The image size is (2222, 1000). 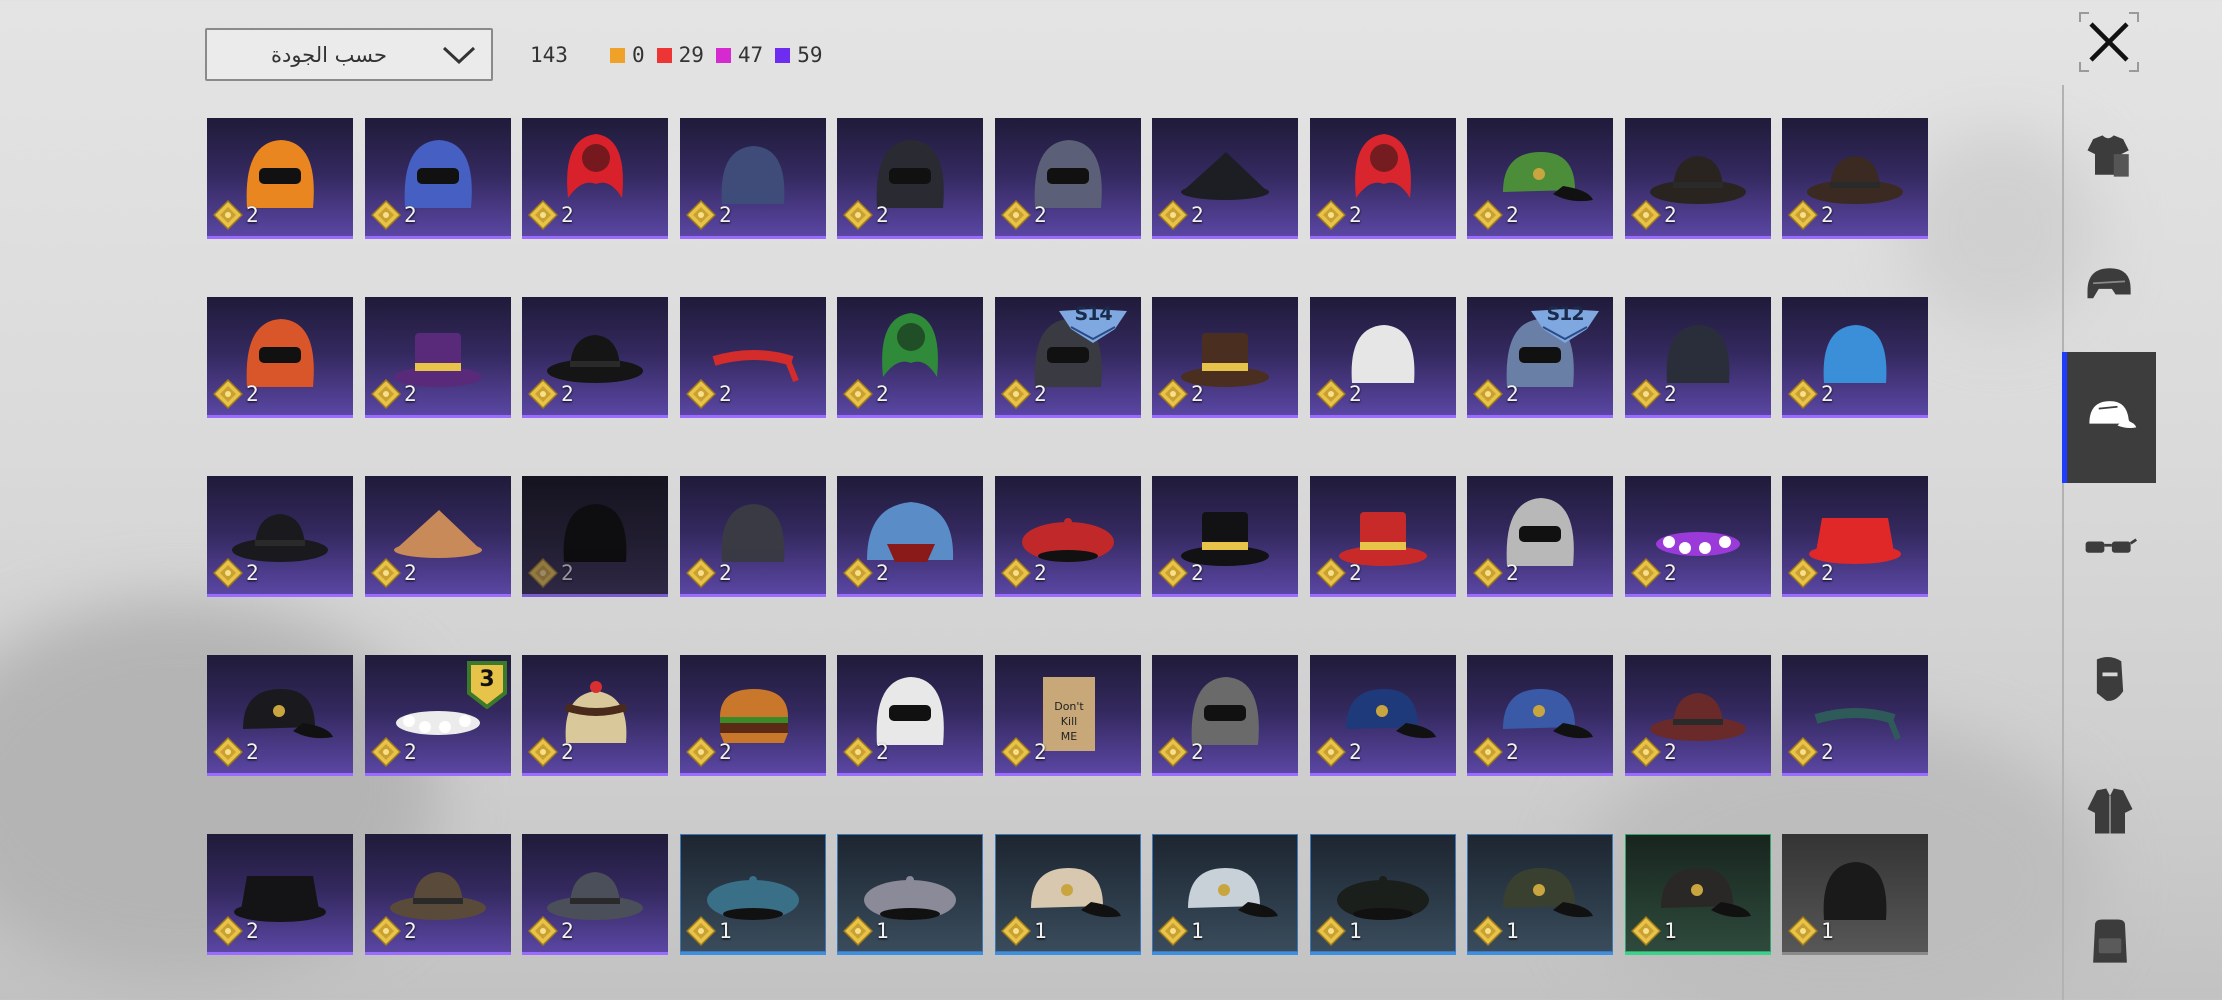 What do you see at coordinates (2109, 417) in the screenshot?
I see `category-tab-hats` at bounding box center [2109, 417].